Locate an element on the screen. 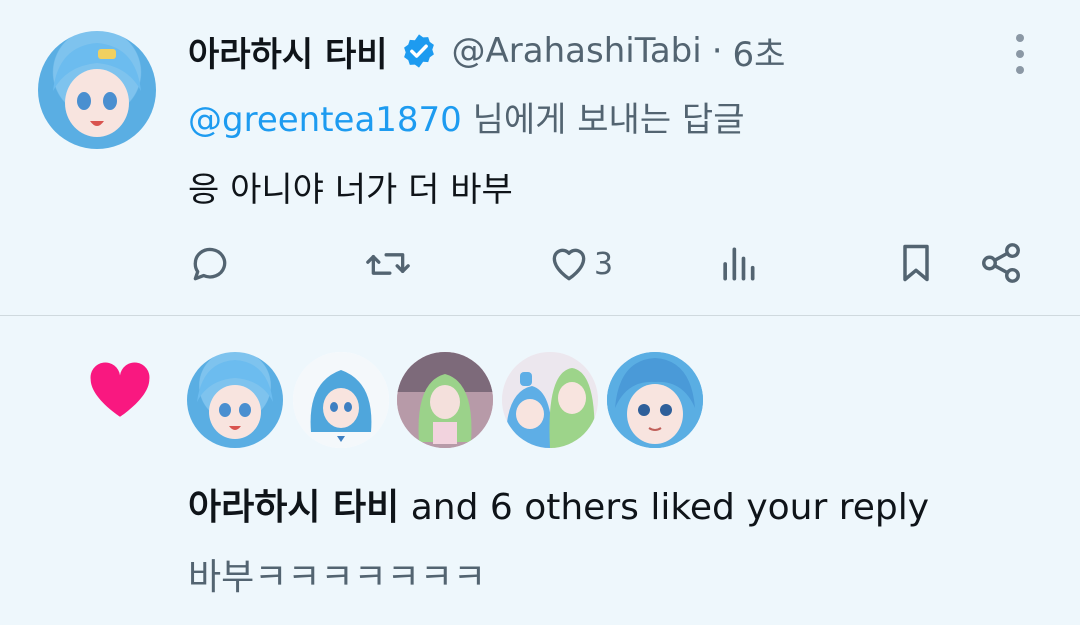  like-summary: 아라하시 타비 and 6 others liked your reply is located at coordinates (558, 504).